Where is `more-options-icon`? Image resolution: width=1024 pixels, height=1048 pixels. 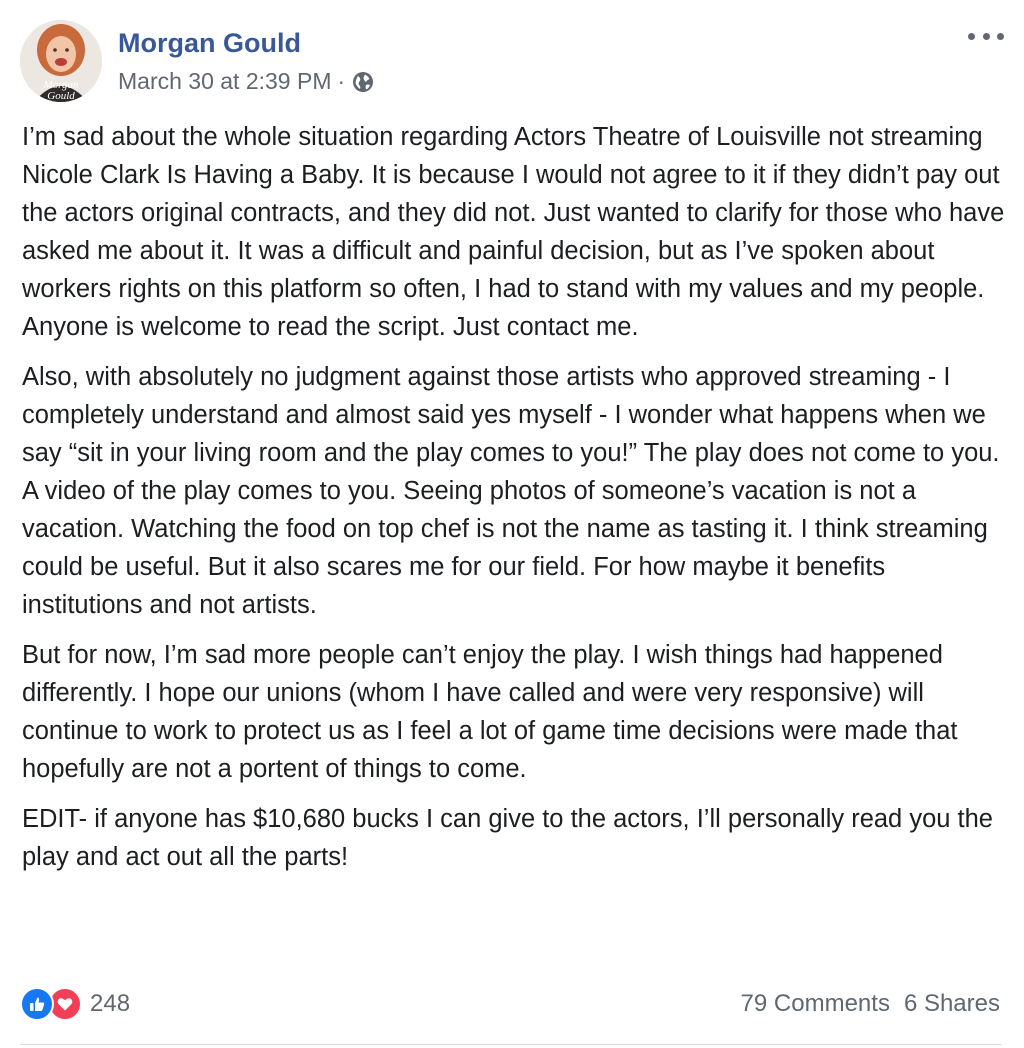 more-options-icon is located at coordinates (986, 36).